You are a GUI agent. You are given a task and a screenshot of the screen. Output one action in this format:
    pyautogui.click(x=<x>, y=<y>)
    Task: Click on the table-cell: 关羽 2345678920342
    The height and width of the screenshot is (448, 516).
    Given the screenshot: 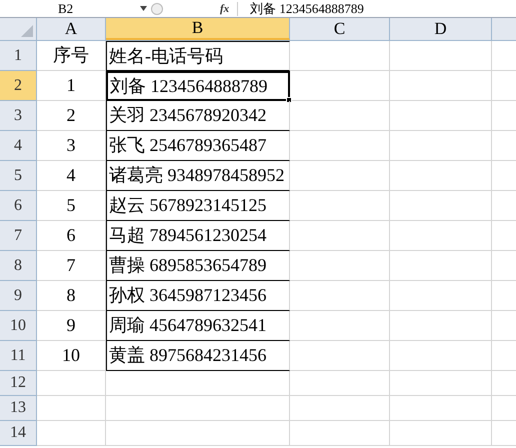 What is the action you would take?
    pyautogui.click(x=198, y=116)
    